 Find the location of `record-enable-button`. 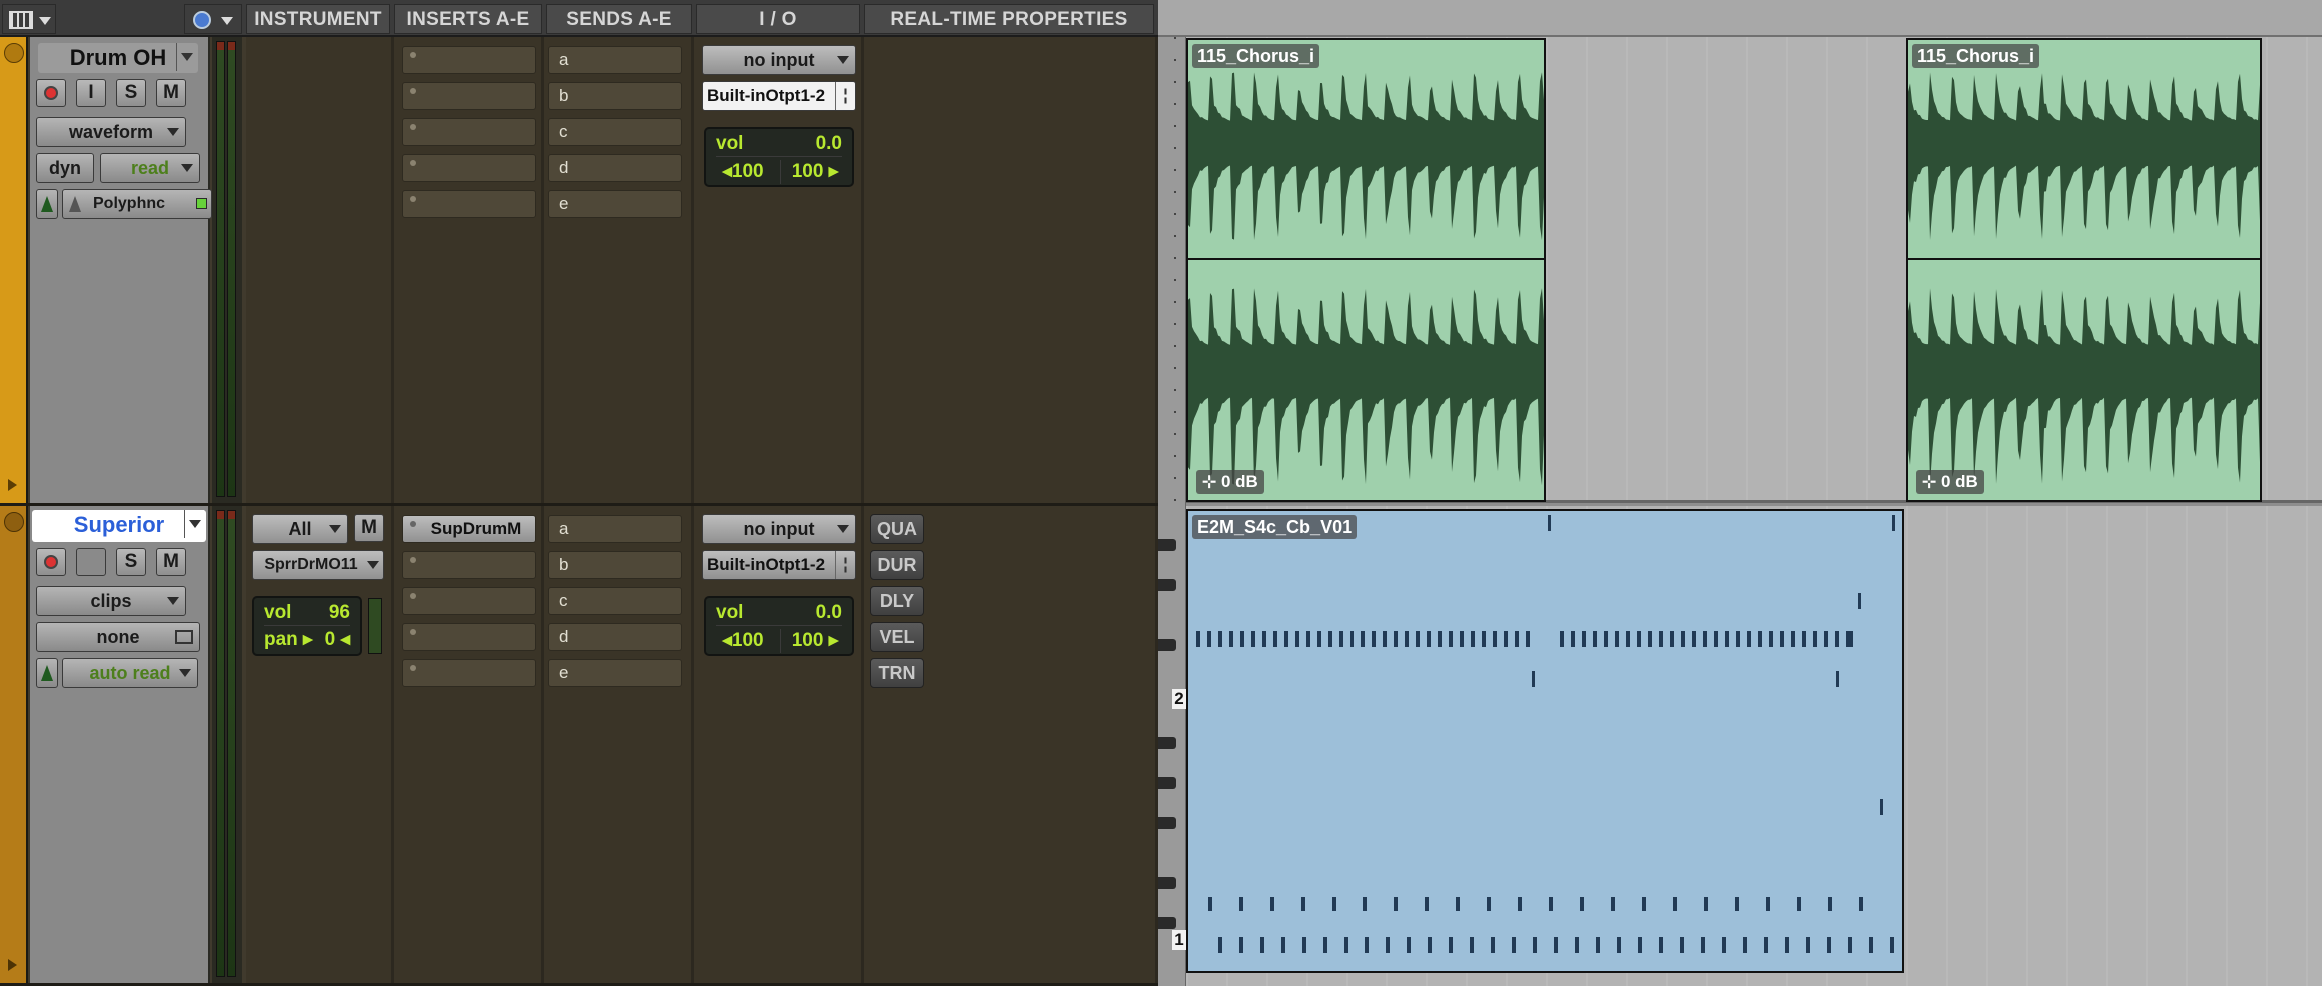

record-enable-button is located at coordinates (51, 562).